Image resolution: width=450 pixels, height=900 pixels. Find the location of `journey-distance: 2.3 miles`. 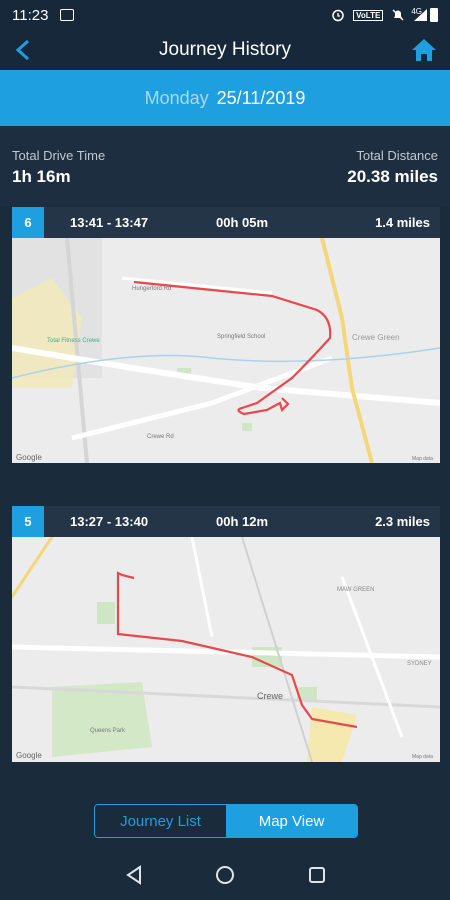

journey-distance: 2.3 miles is located at coordinates (402, 521).